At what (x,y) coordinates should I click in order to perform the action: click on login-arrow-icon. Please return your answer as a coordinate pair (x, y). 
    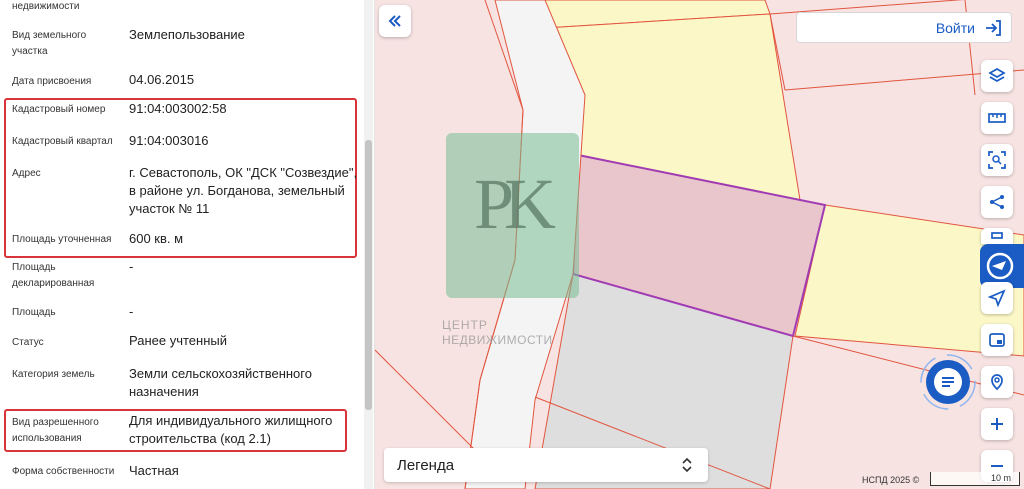
    Looking at the image, I should click on (993, 28).